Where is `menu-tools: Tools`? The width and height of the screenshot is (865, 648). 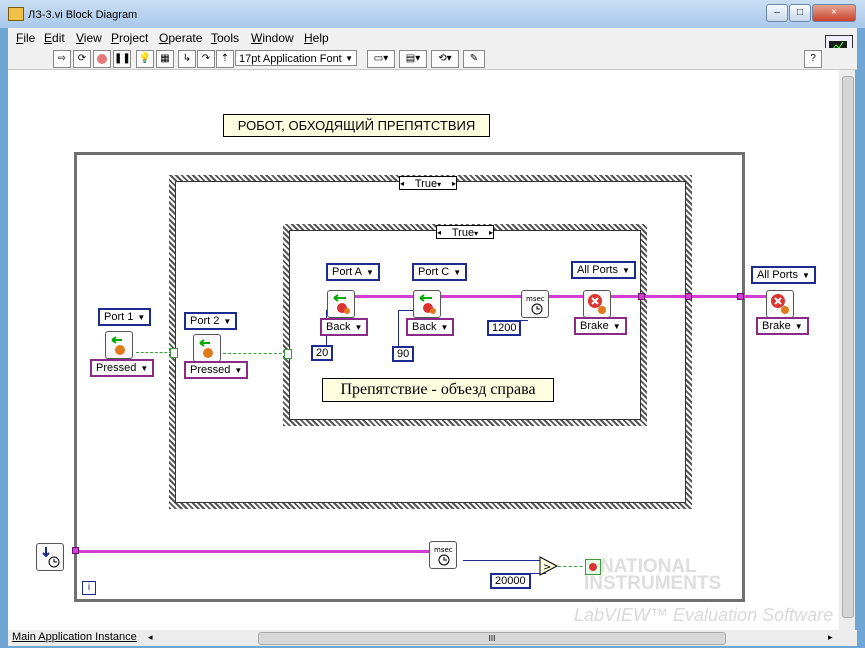
menu-tools: Tools is located at coordinates (225, 38).